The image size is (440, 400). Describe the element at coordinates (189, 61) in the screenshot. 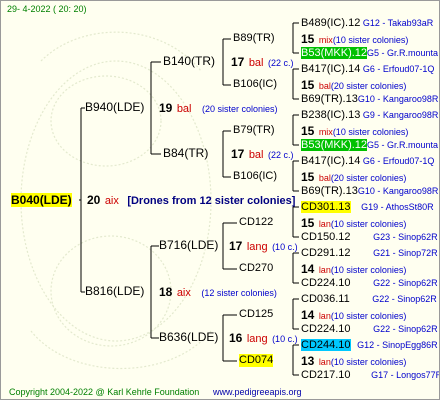

I see `gen2-queen-1: B140(TR)` at that location.